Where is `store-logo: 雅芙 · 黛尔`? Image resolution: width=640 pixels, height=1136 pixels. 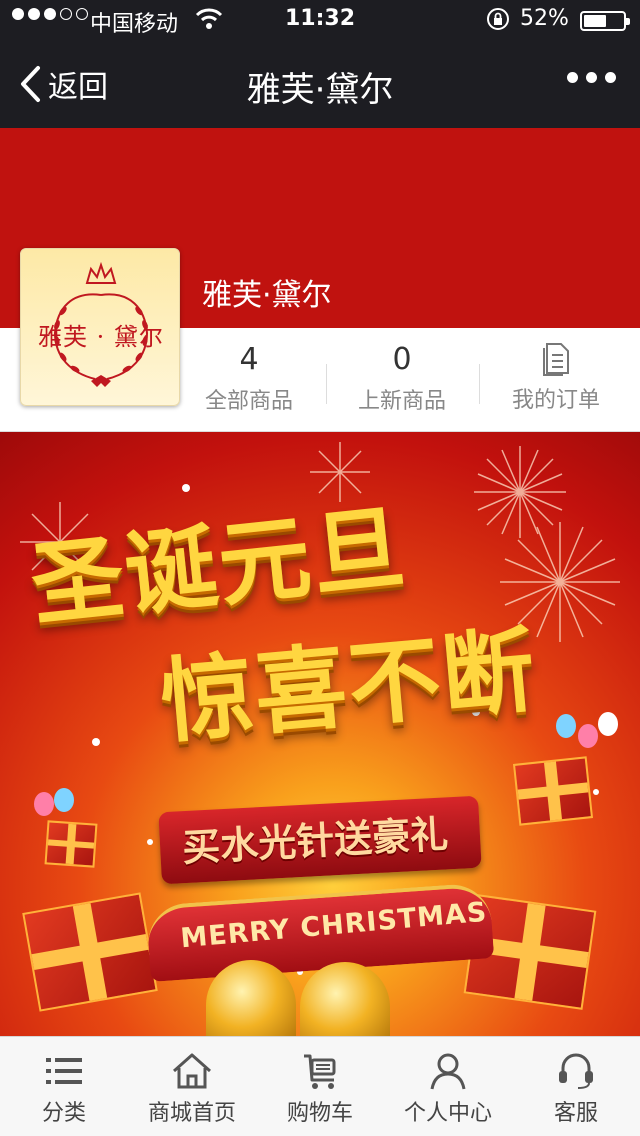 store-logo: 雅芙 · 黛尔 is located at coordinates (100, 327).